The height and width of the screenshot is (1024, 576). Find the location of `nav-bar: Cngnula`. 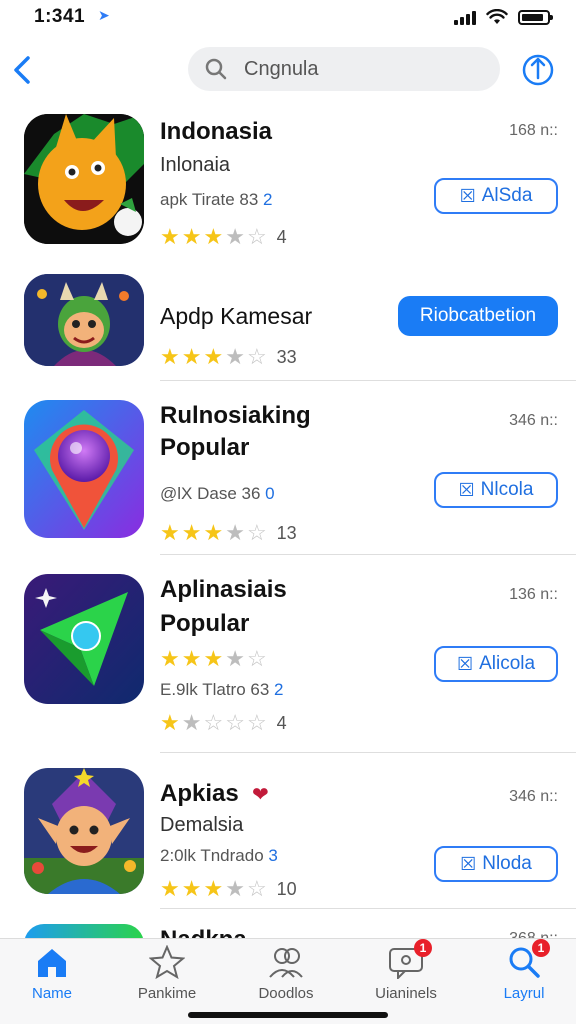

nav-bar: Cngnula is located at coordinates (288, 70).